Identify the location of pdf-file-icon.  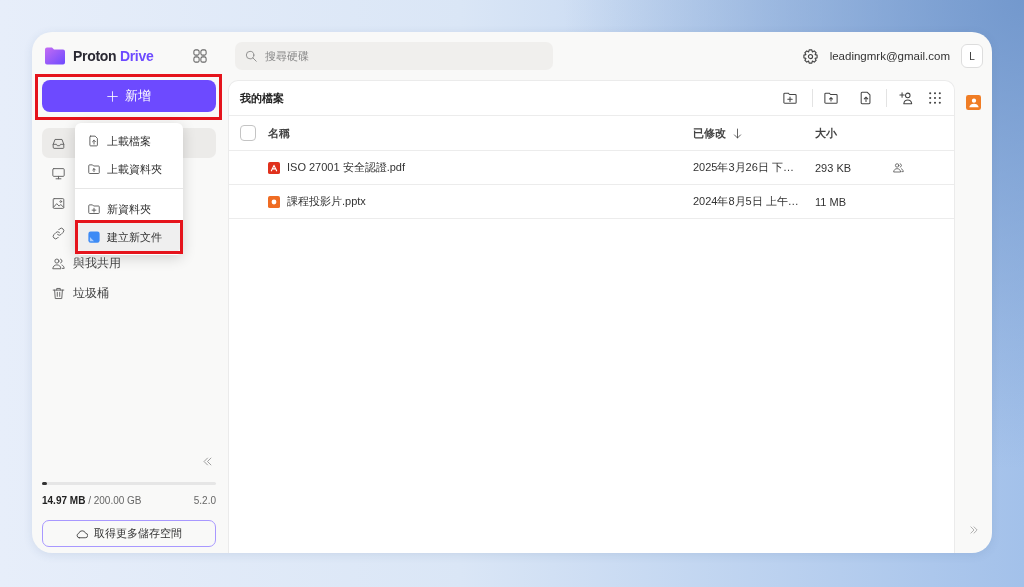
(274, 167).